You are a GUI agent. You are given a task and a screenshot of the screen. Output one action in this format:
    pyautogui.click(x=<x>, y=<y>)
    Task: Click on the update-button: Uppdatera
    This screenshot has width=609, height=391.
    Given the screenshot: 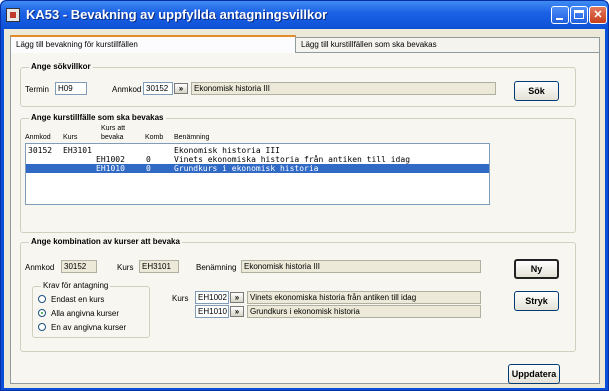 What is the action you would take?
    pyautogui.click(x=534, y=374)
    